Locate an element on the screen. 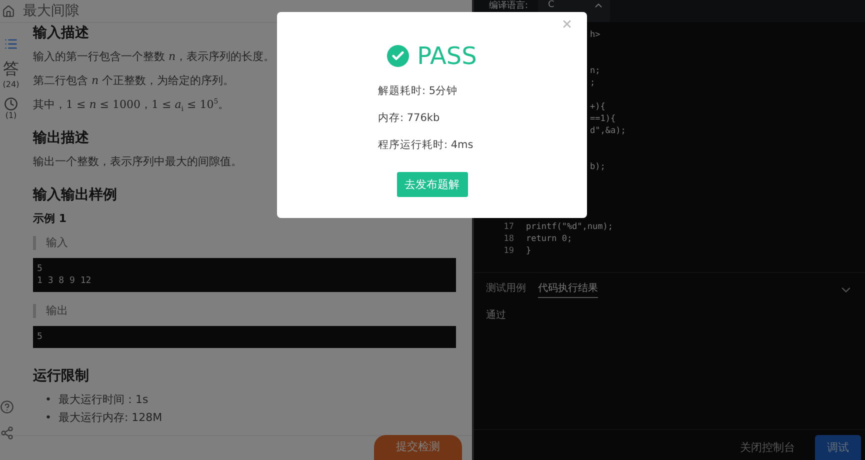 This screenshot has height=460, width=865. close-console-button: 关闭控制台 is located at coordinates (767, 447).